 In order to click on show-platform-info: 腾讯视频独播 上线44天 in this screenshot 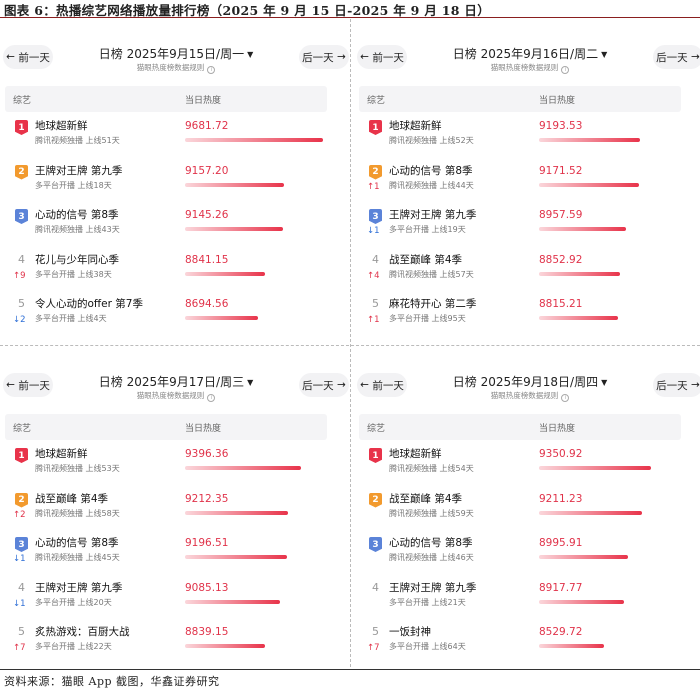, I will do `click(431, 185)`.